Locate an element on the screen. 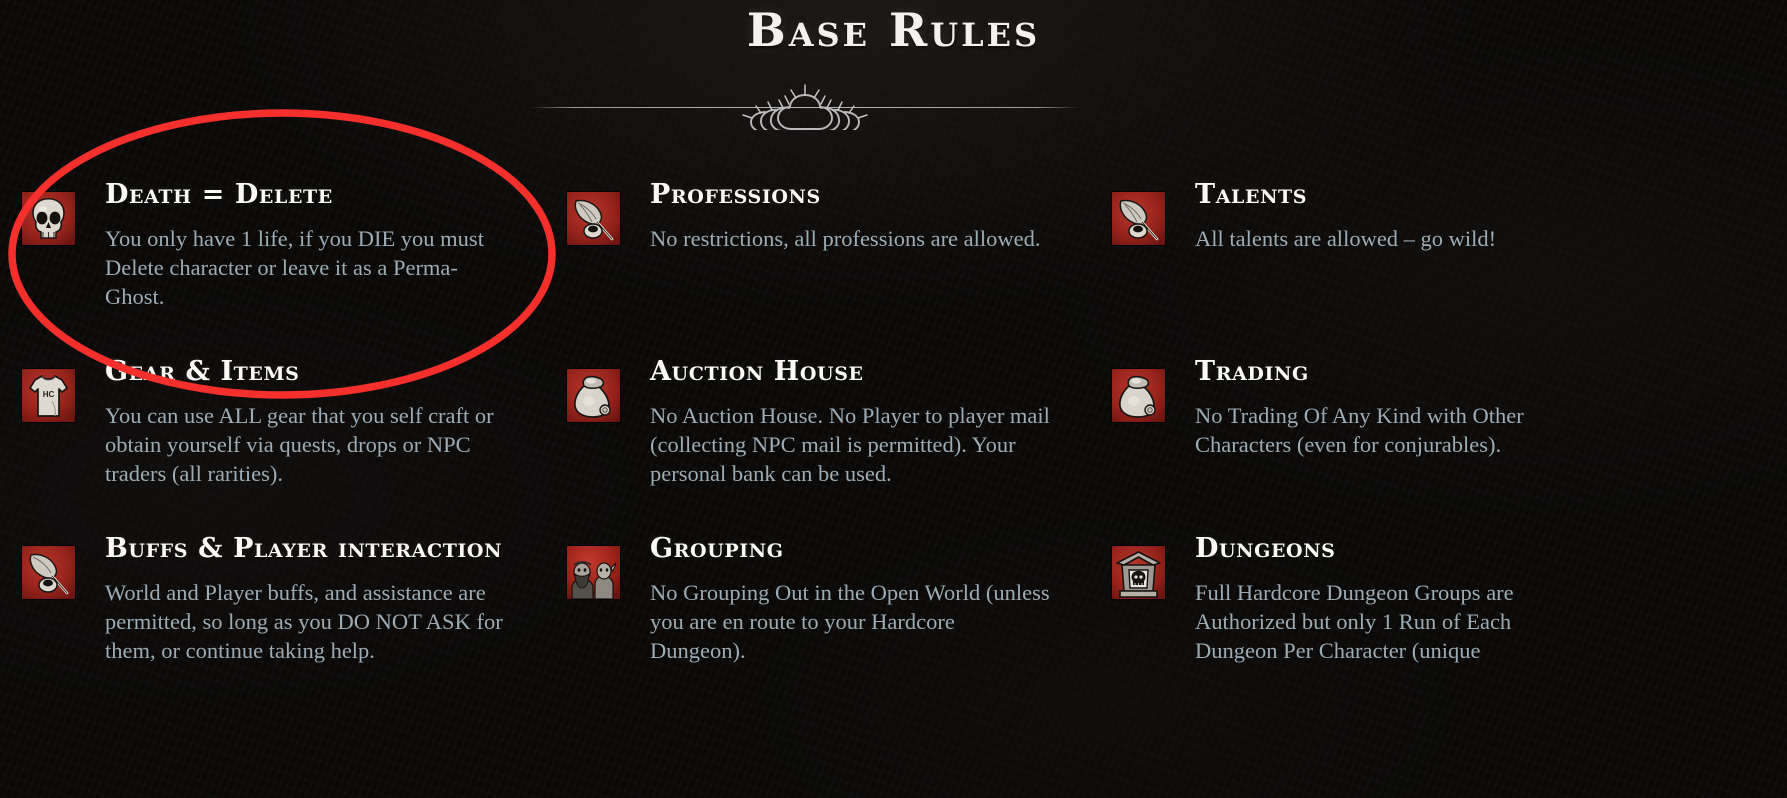  rule-body: All talents are allowed – go wild! is located at coordinates (1346, 238).